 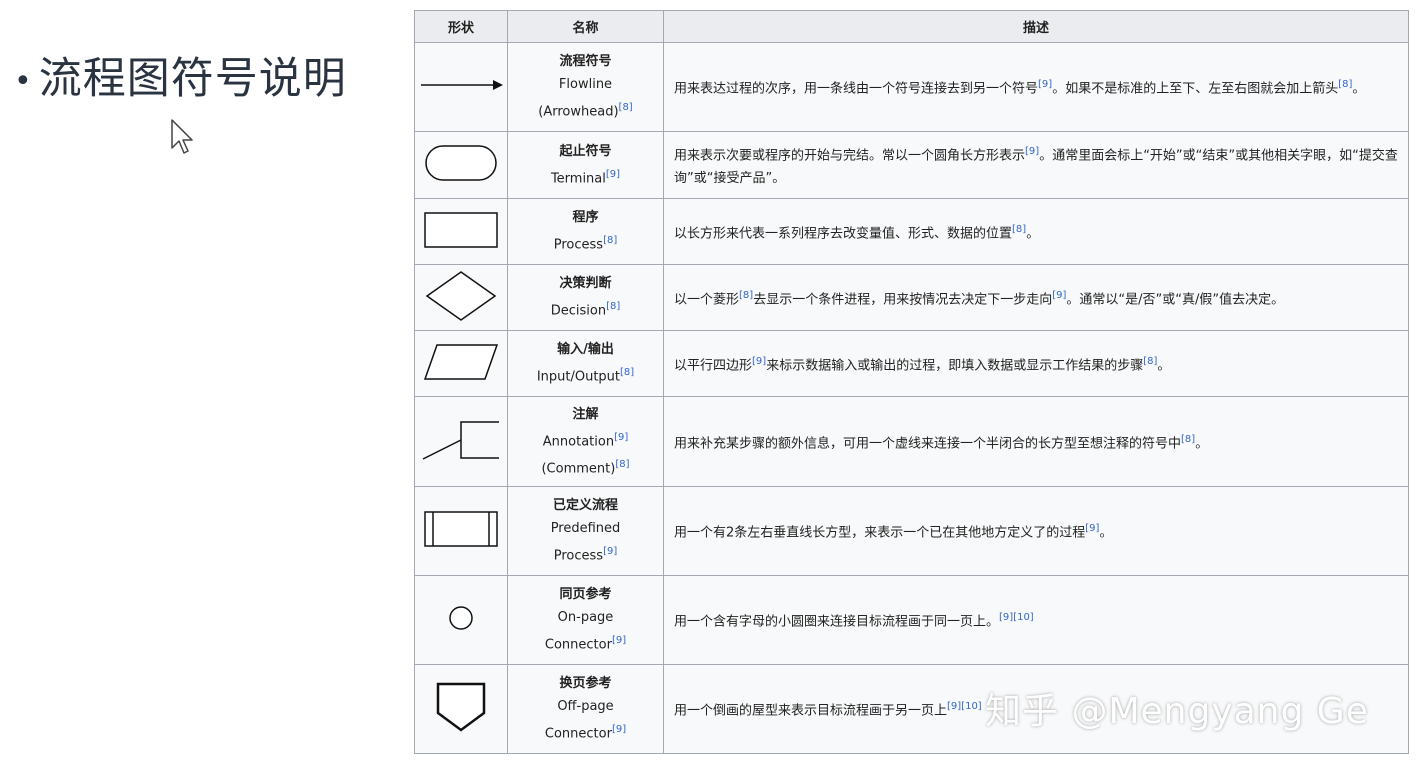 What do you see at coordinates (585, 231) in the screenshot?
I see `name-cell: 程序 Process[8]` at bounding box center [585, 231].